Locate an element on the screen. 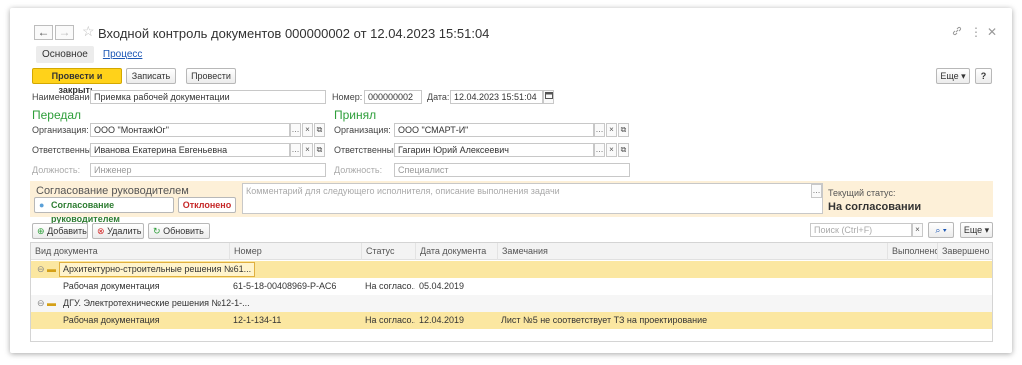 This screenshot has width=1022, height=365. sender-responsible-label: Ответственный: is located at coordinates (65, 150).